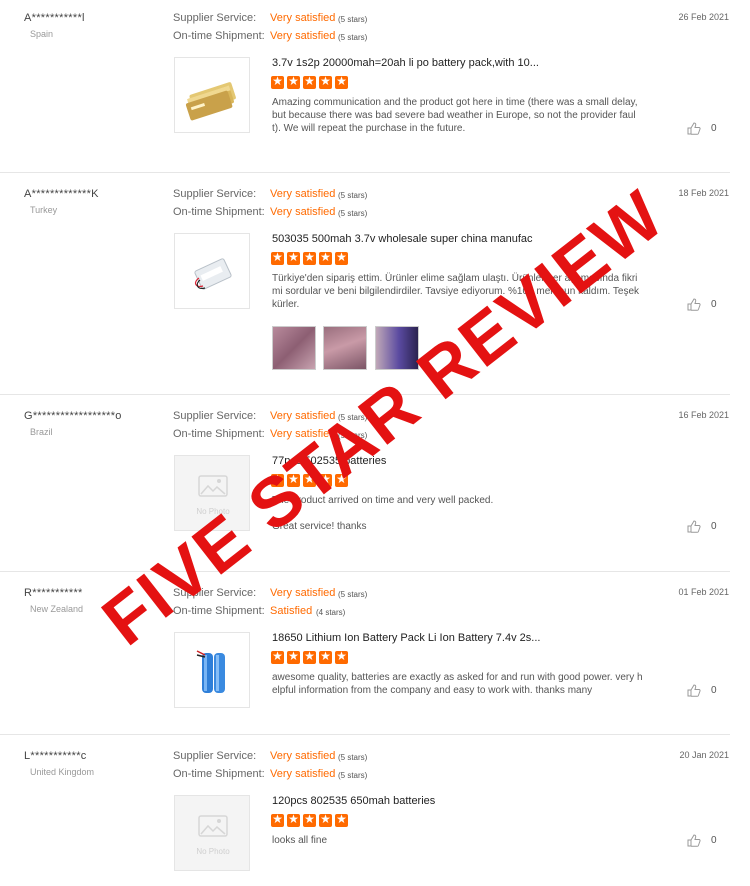 This screenshot has height=886, width=750. I want to click on battery-cell-image, so click(213, 274).